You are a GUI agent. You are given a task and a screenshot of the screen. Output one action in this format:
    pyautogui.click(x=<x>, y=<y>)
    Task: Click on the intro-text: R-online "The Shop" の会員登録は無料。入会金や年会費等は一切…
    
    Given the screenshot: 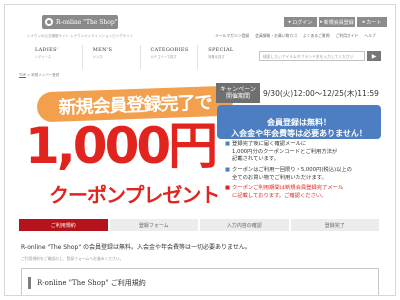 What is the action you would take?
    pyautogui.click(x=136, y=247)
    